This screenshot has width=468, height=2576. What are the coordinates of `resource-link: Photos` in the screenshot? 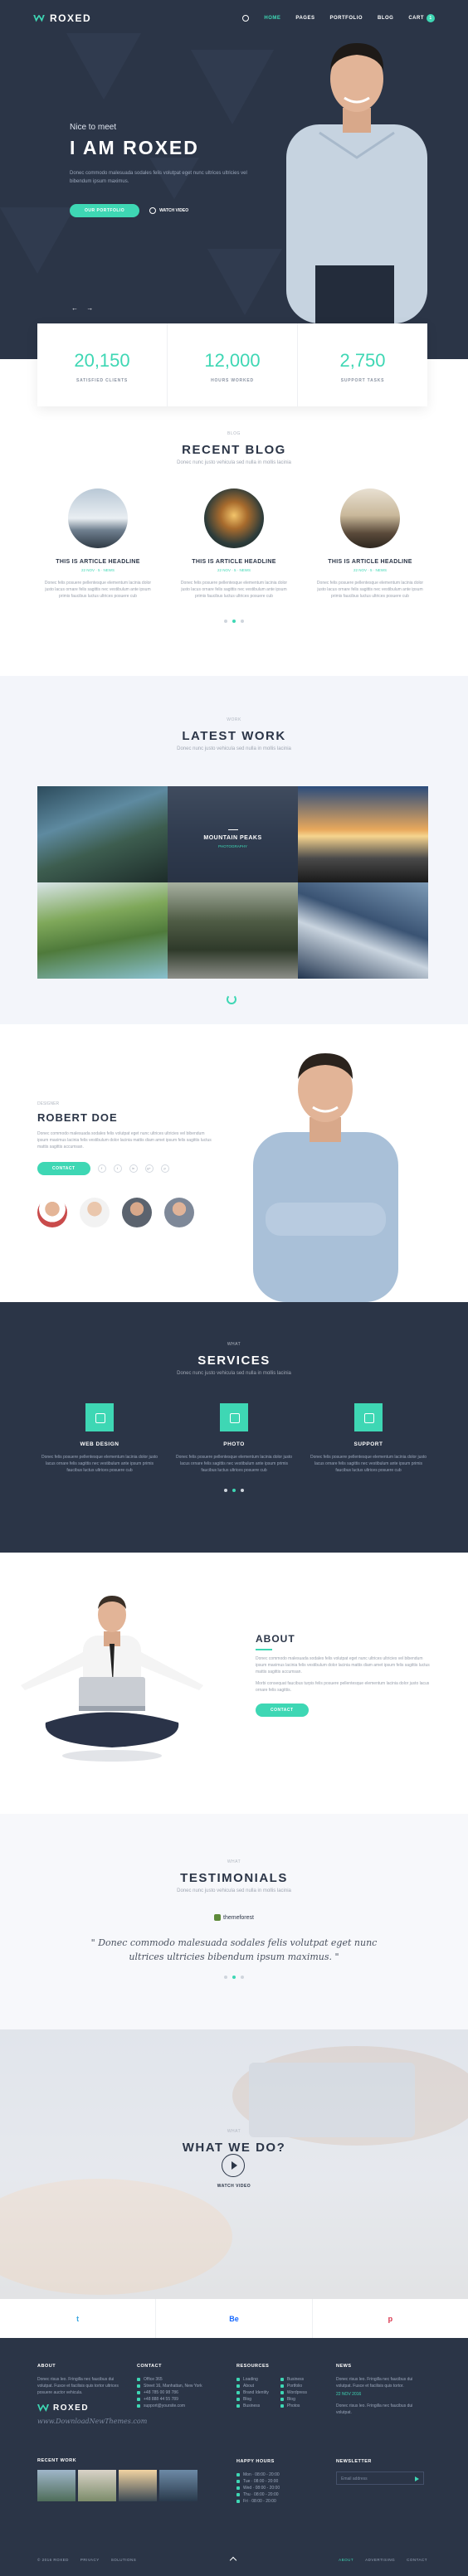 It's located at (293, 2406).